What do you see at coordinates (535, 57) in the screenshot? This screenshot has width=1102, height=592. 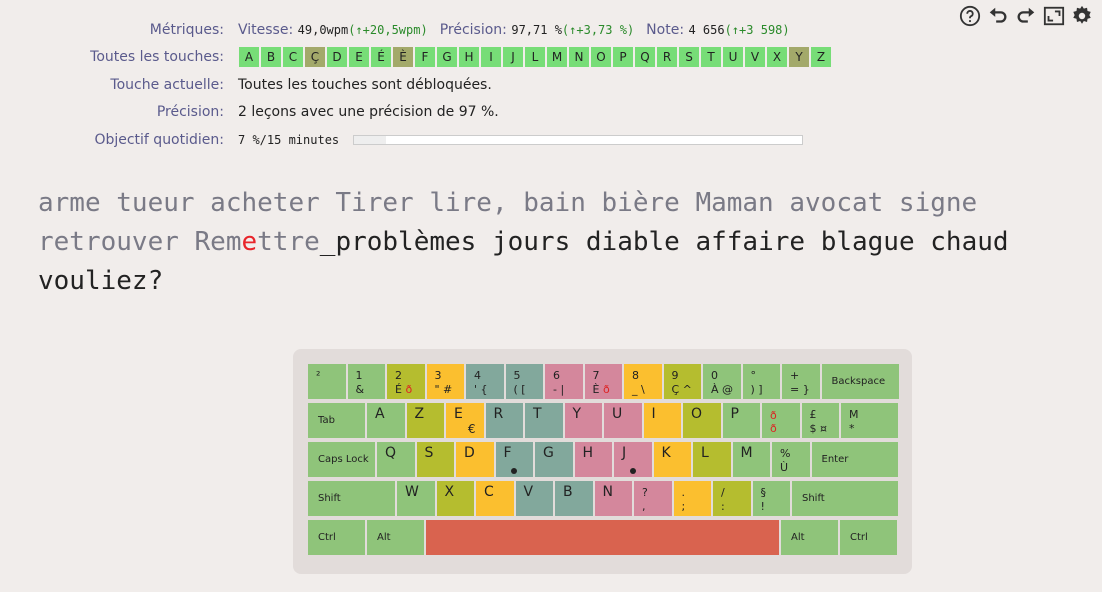 I see `letter-L: L` at bounding box center [535, 57].